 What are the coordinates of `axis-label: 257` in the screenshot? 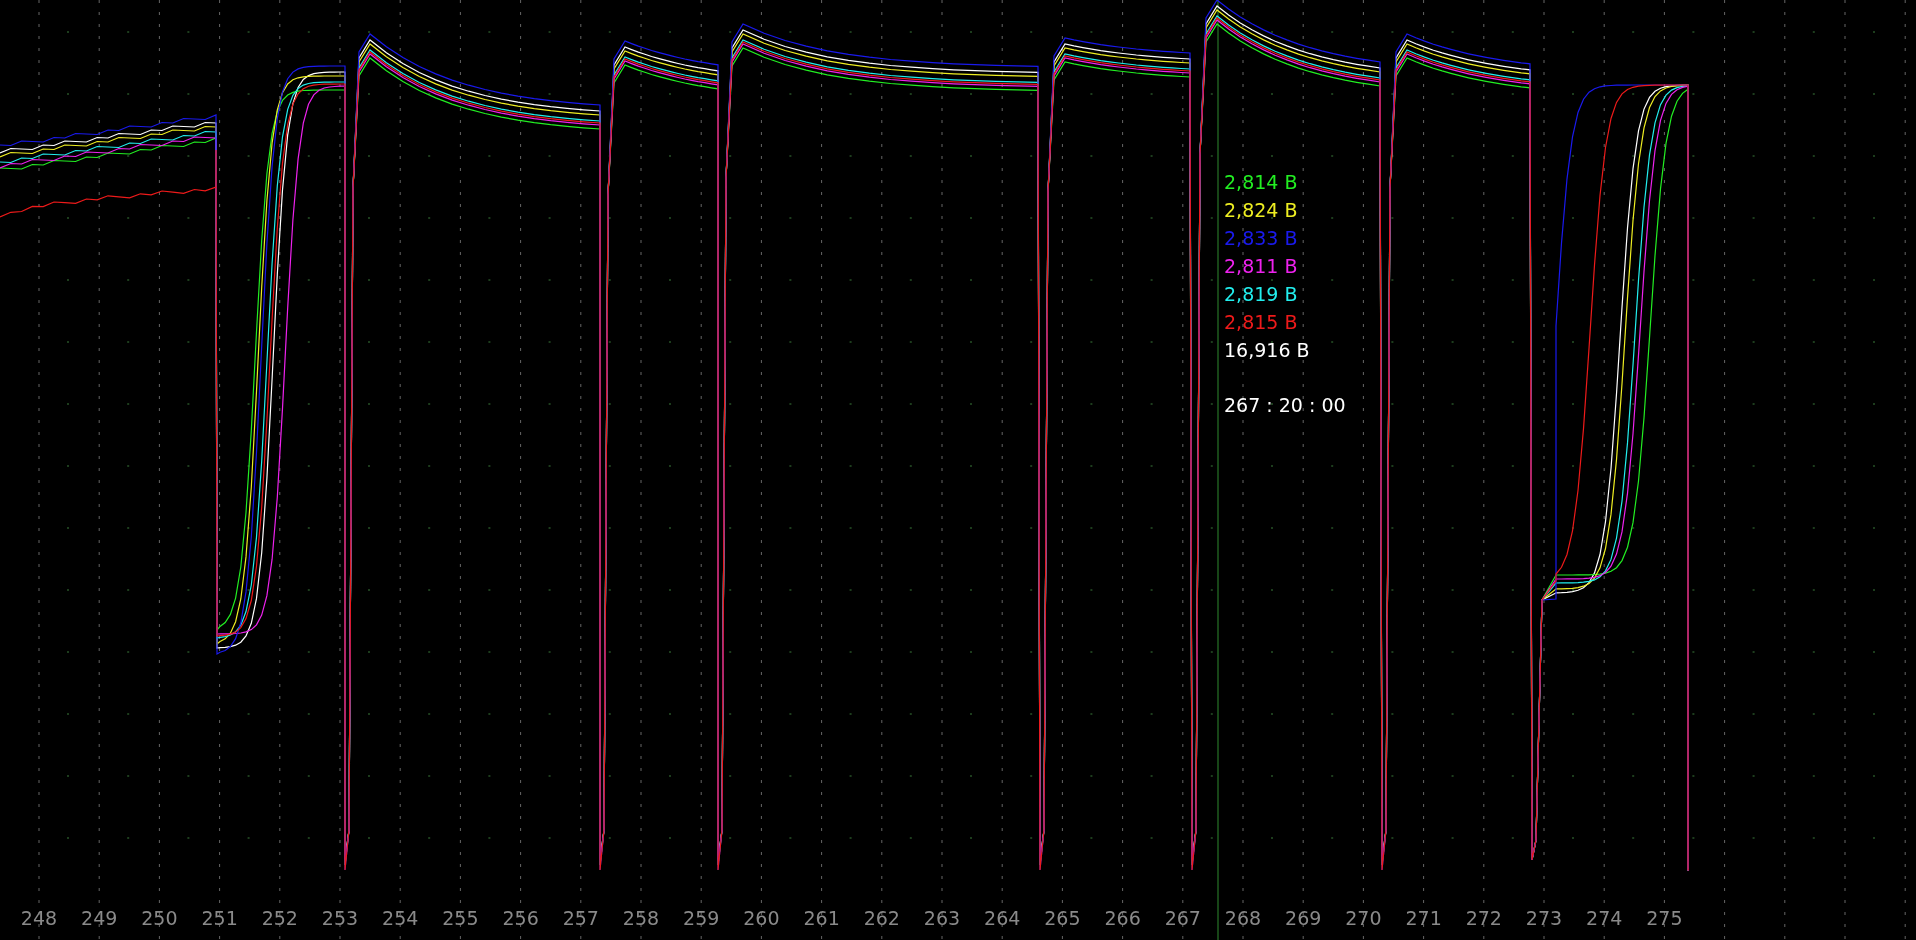 It's located at (580, 918).